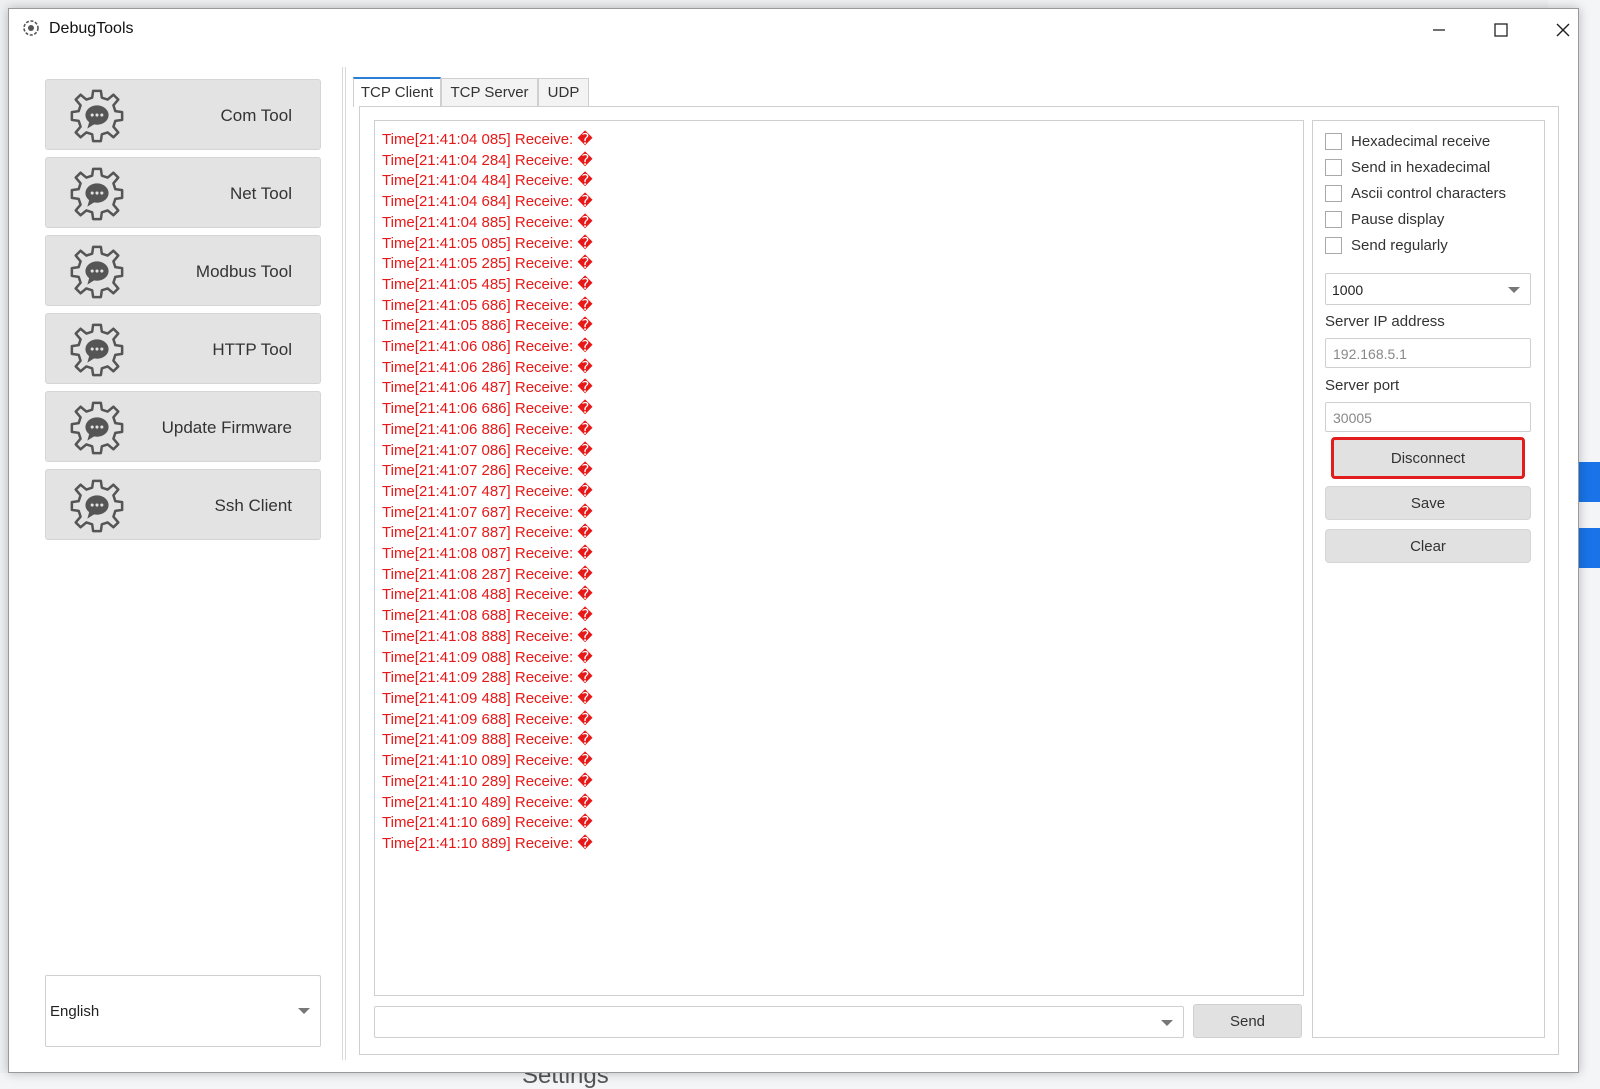  Describe the element at coordinates (487, 326) in the screenshot. I see `log-line: Time[21:41:05 886] Receive: �` at that location.